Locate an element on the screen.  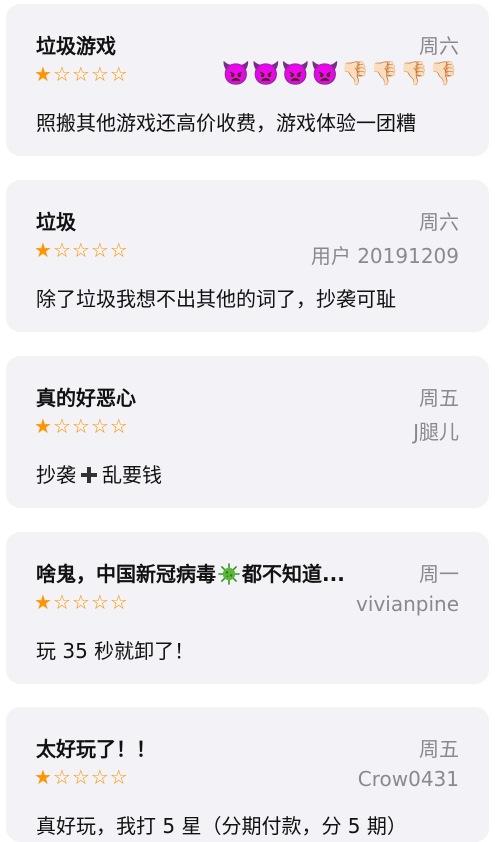
review-body: 抄袭 乱要钱 is located at coordinates (99, 473).